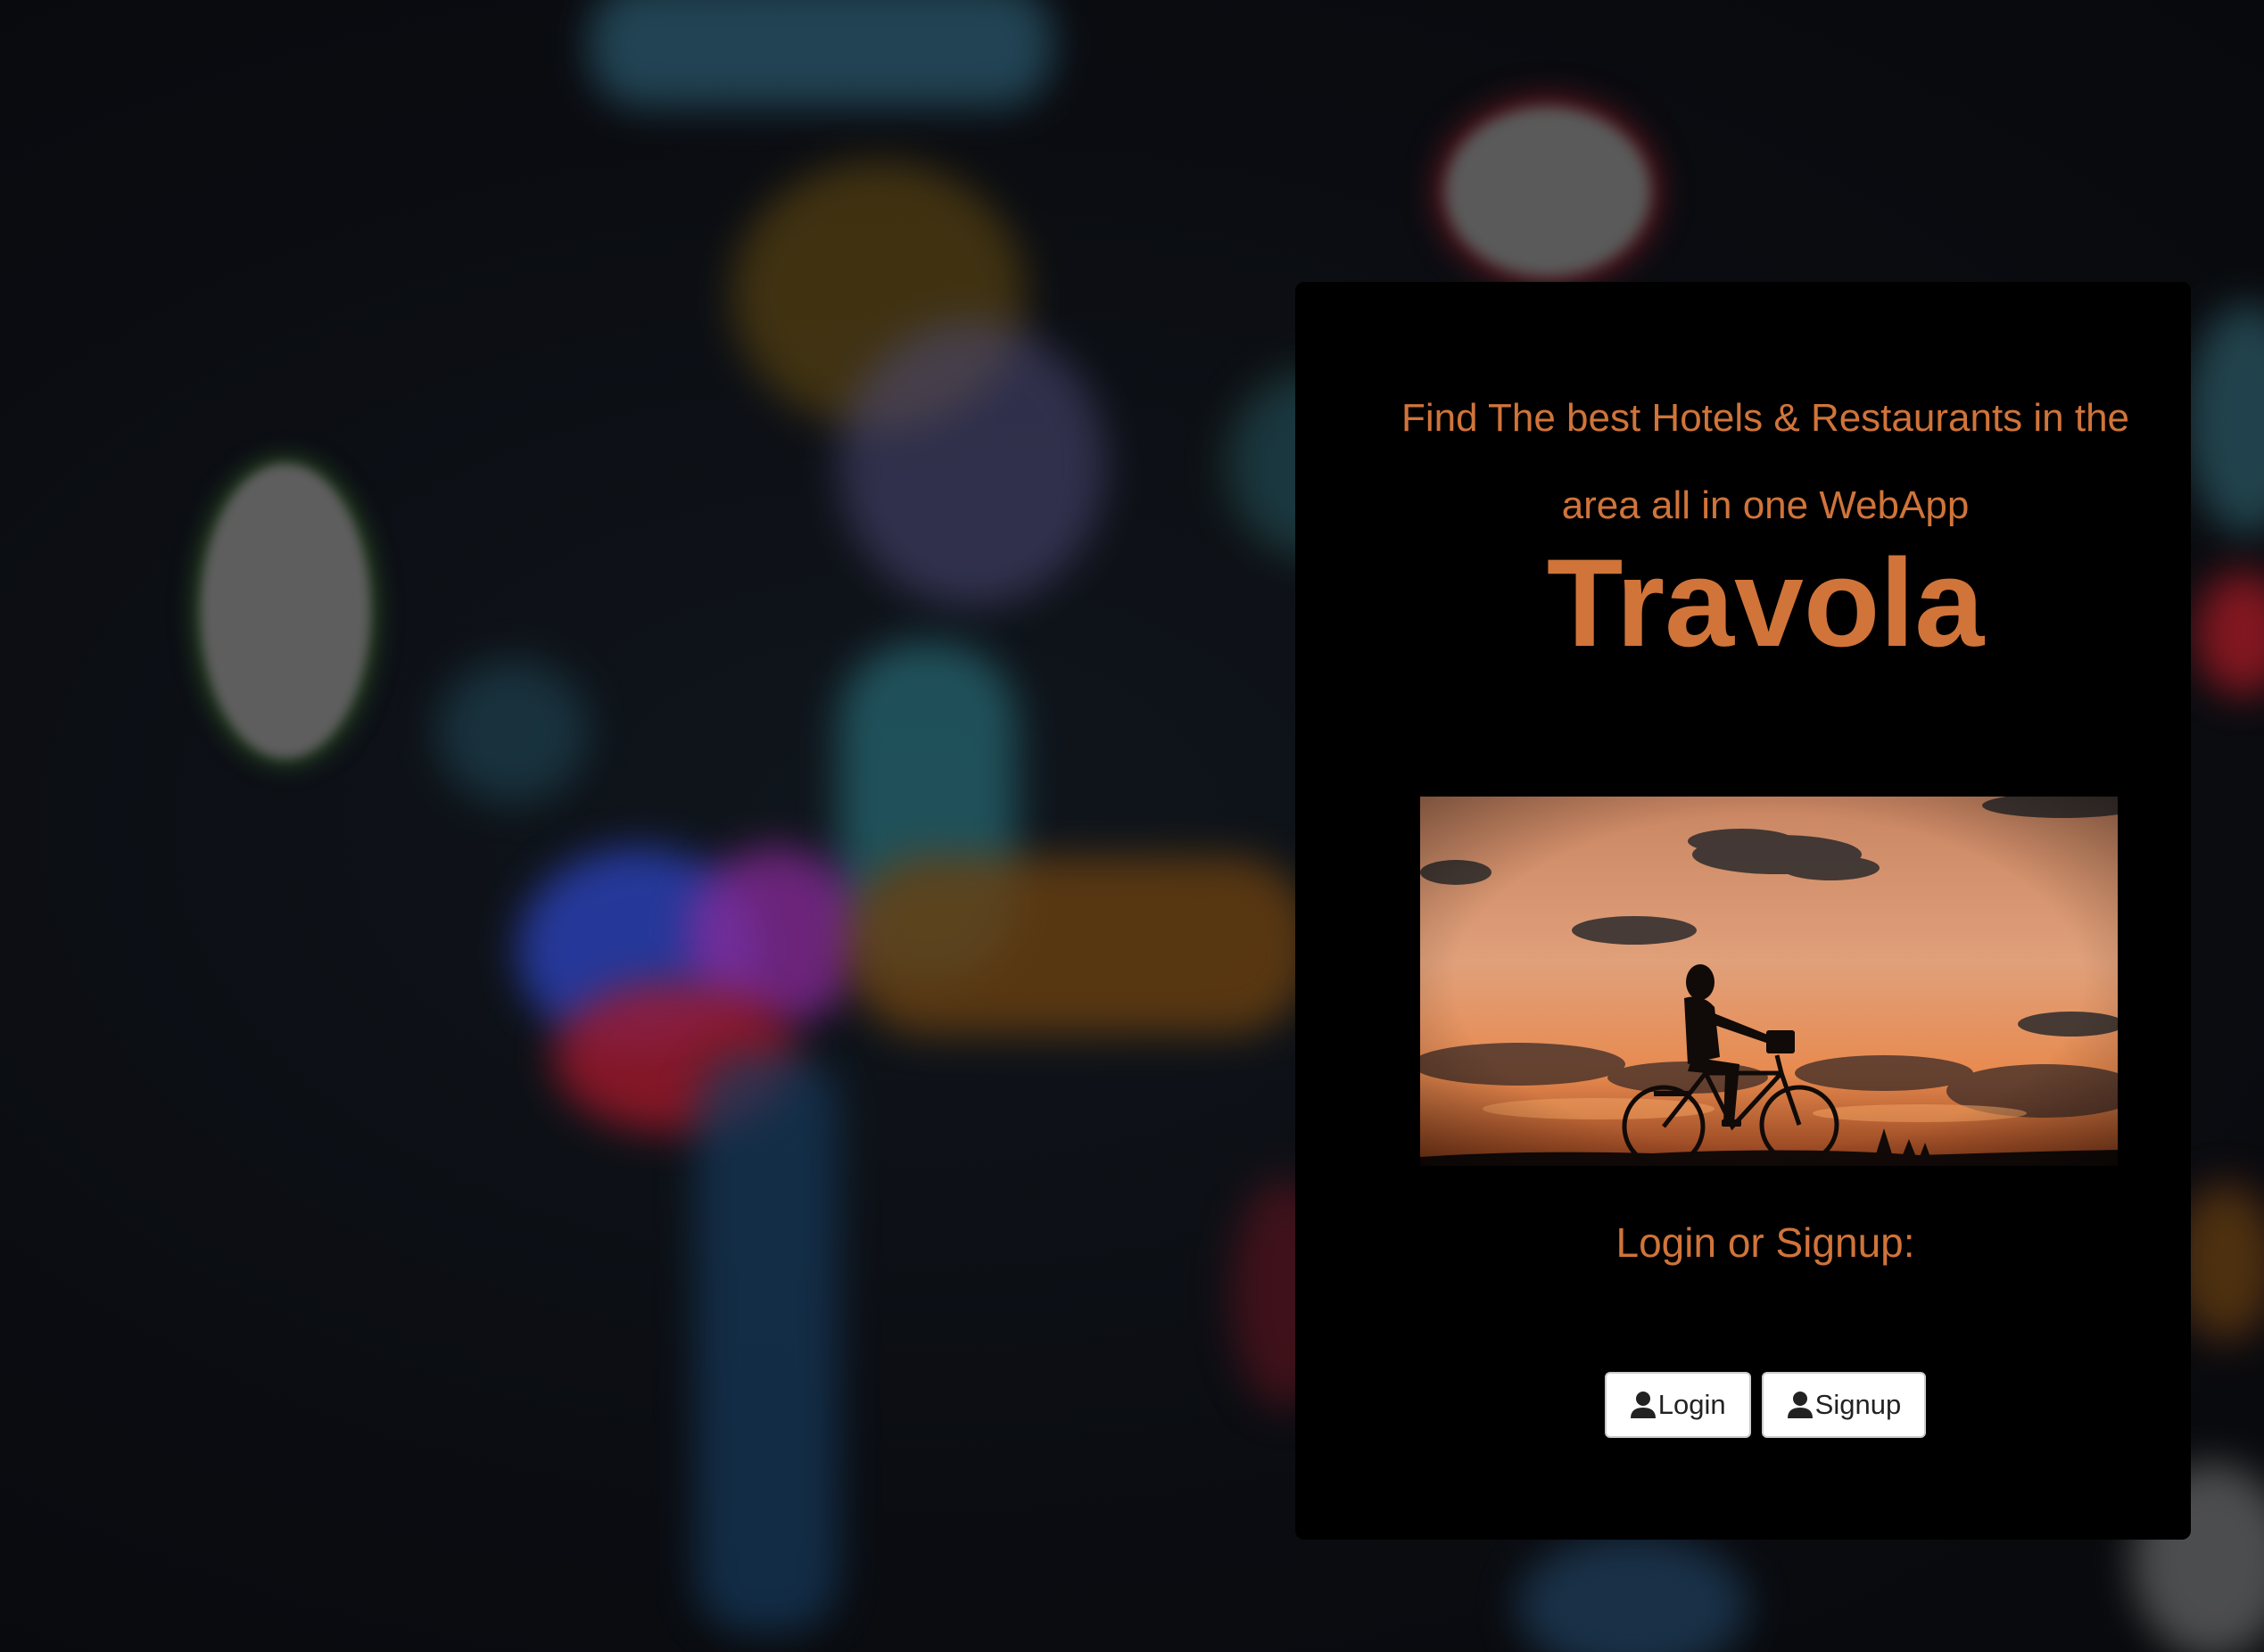 This screenshot has width=2264, height=1652. What do you see at coordinates (1765, 603) in the screenshot?
I see `brand-title: Travola` at bounding box center [1765, 603].